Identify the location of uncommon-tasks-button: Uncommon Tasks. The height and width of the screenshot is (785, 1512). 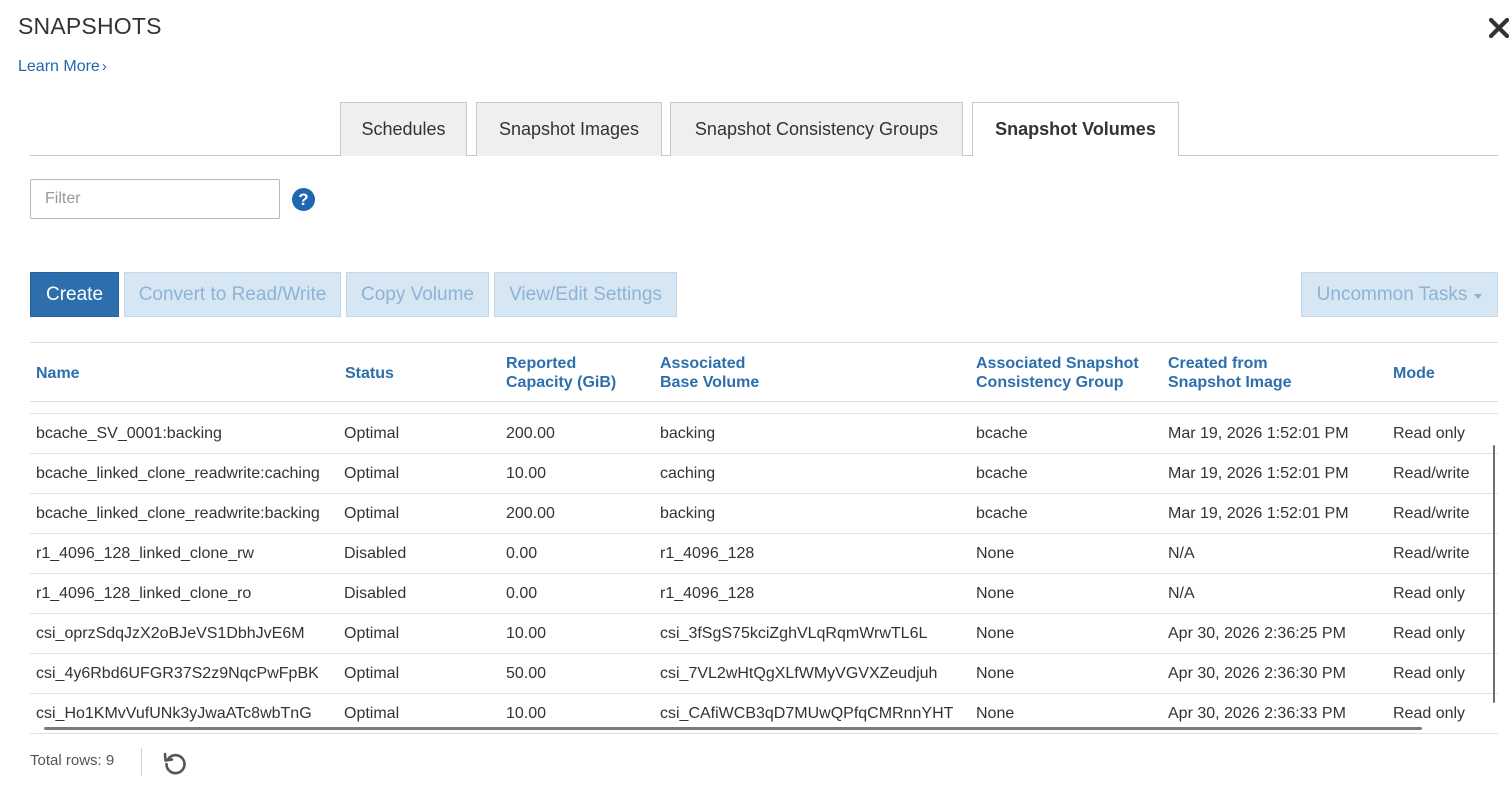
(1399, 294).